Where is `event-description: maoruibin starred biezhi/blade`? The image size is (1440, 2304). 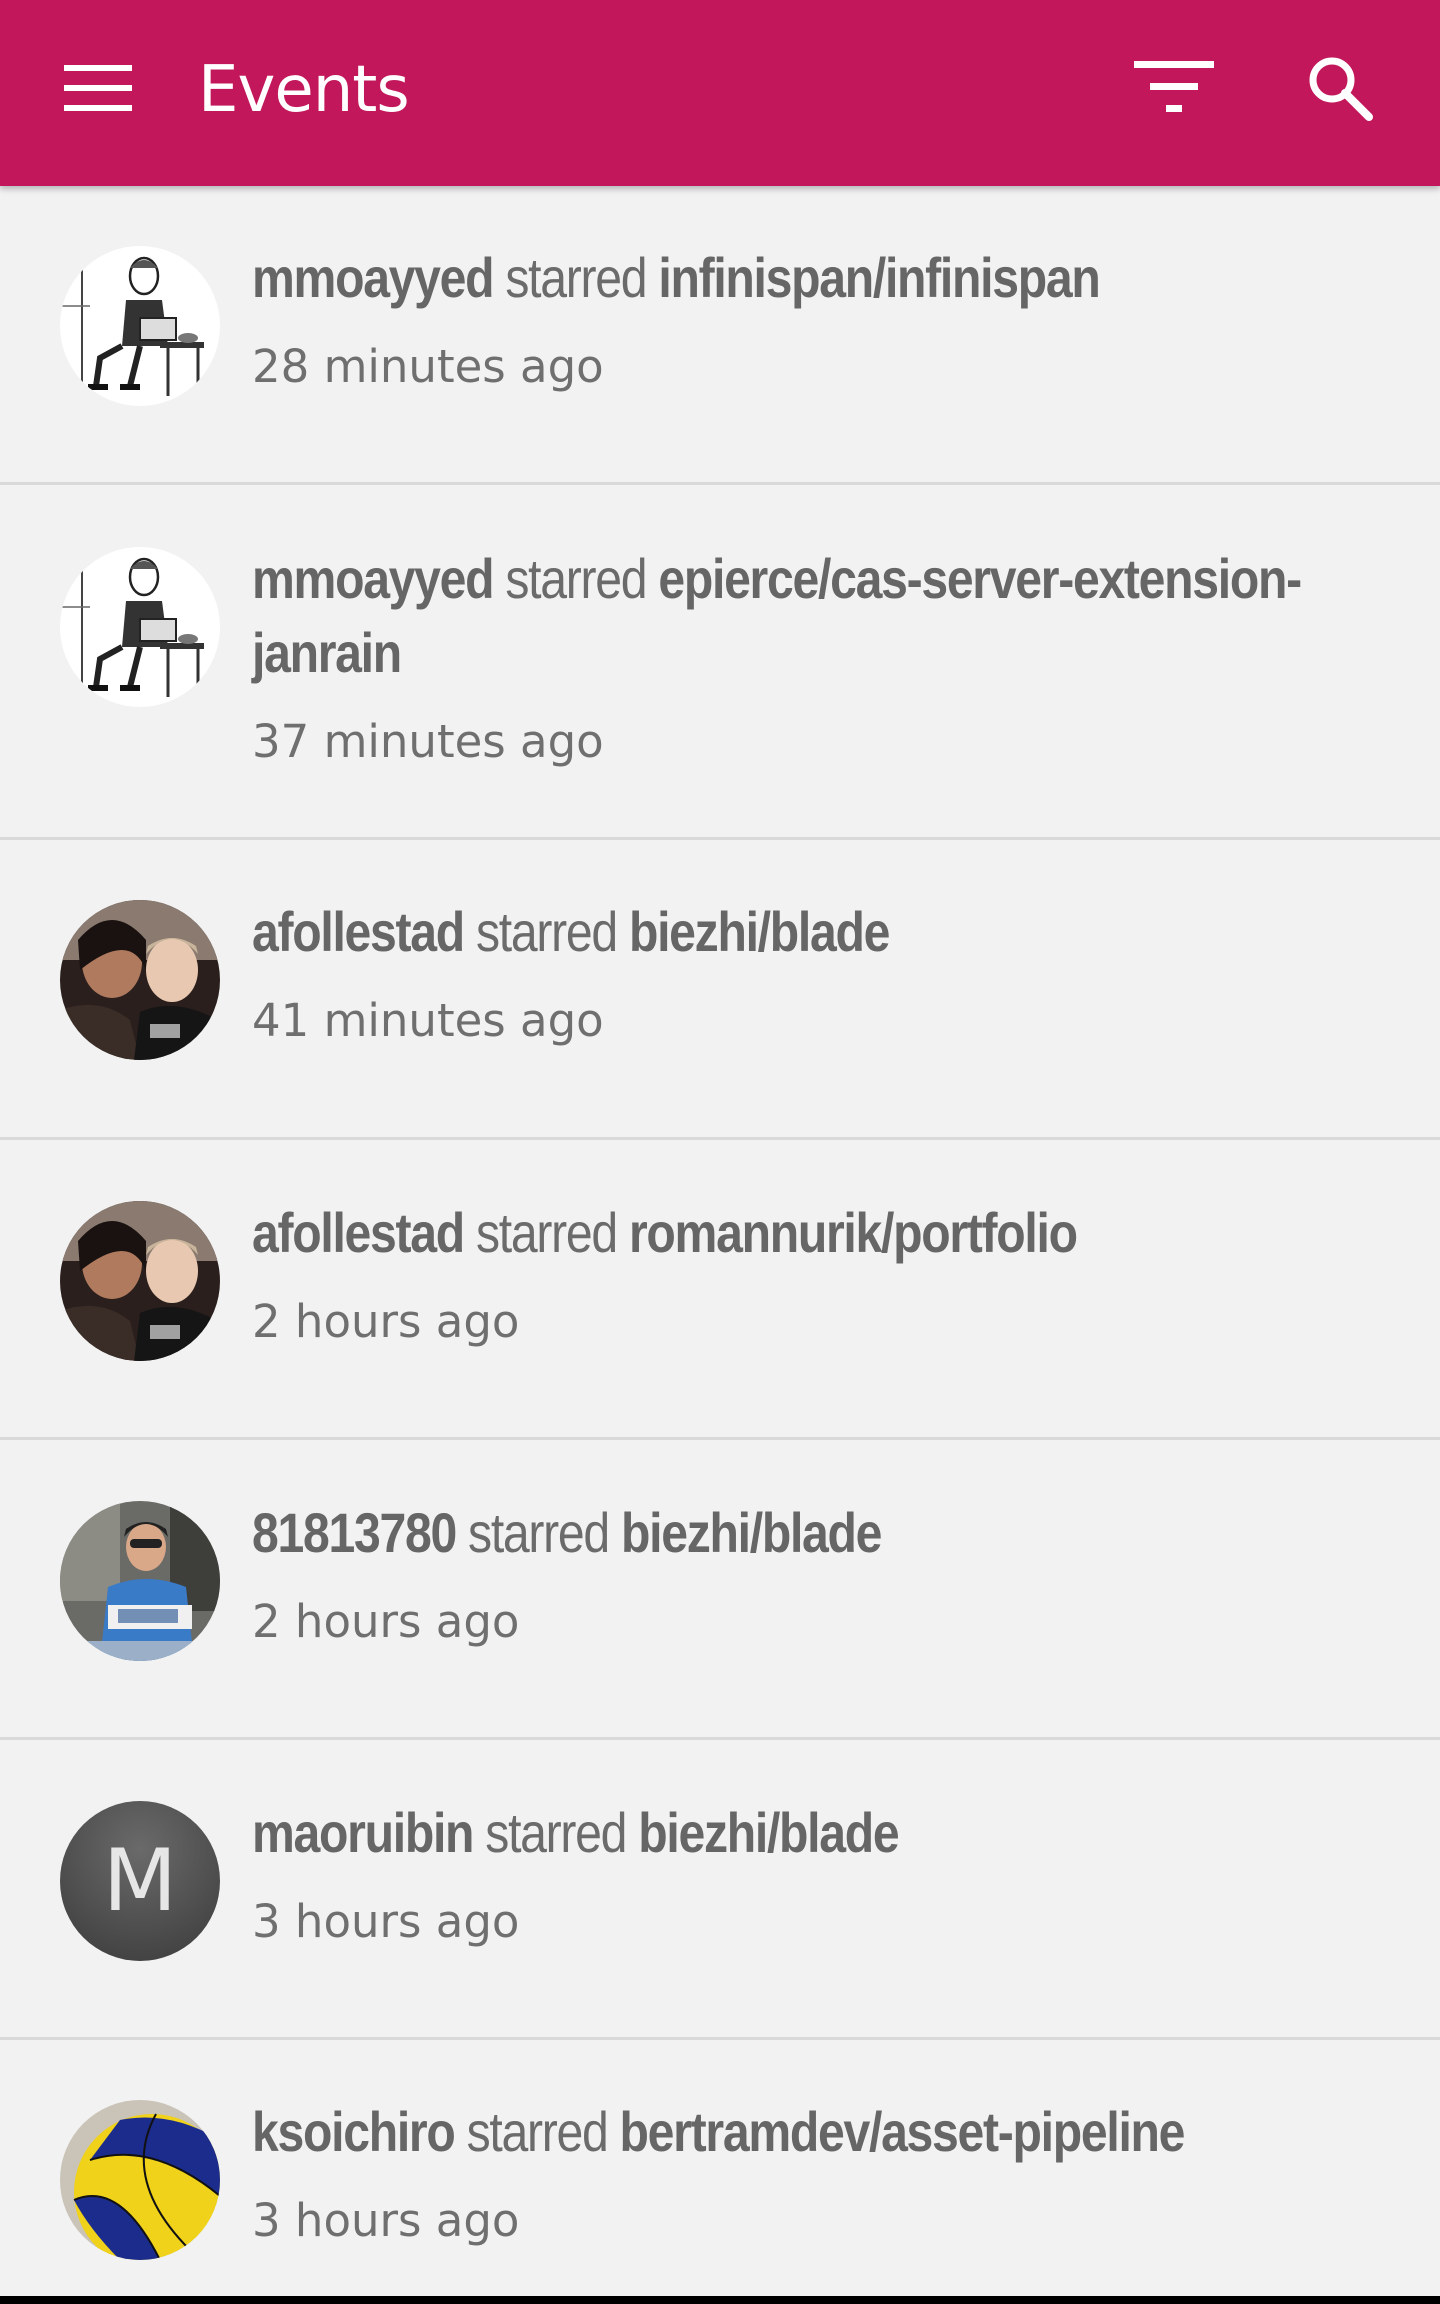 event-description: maoruibin starred biezhi/blade is located at coordinates (824, 1833).